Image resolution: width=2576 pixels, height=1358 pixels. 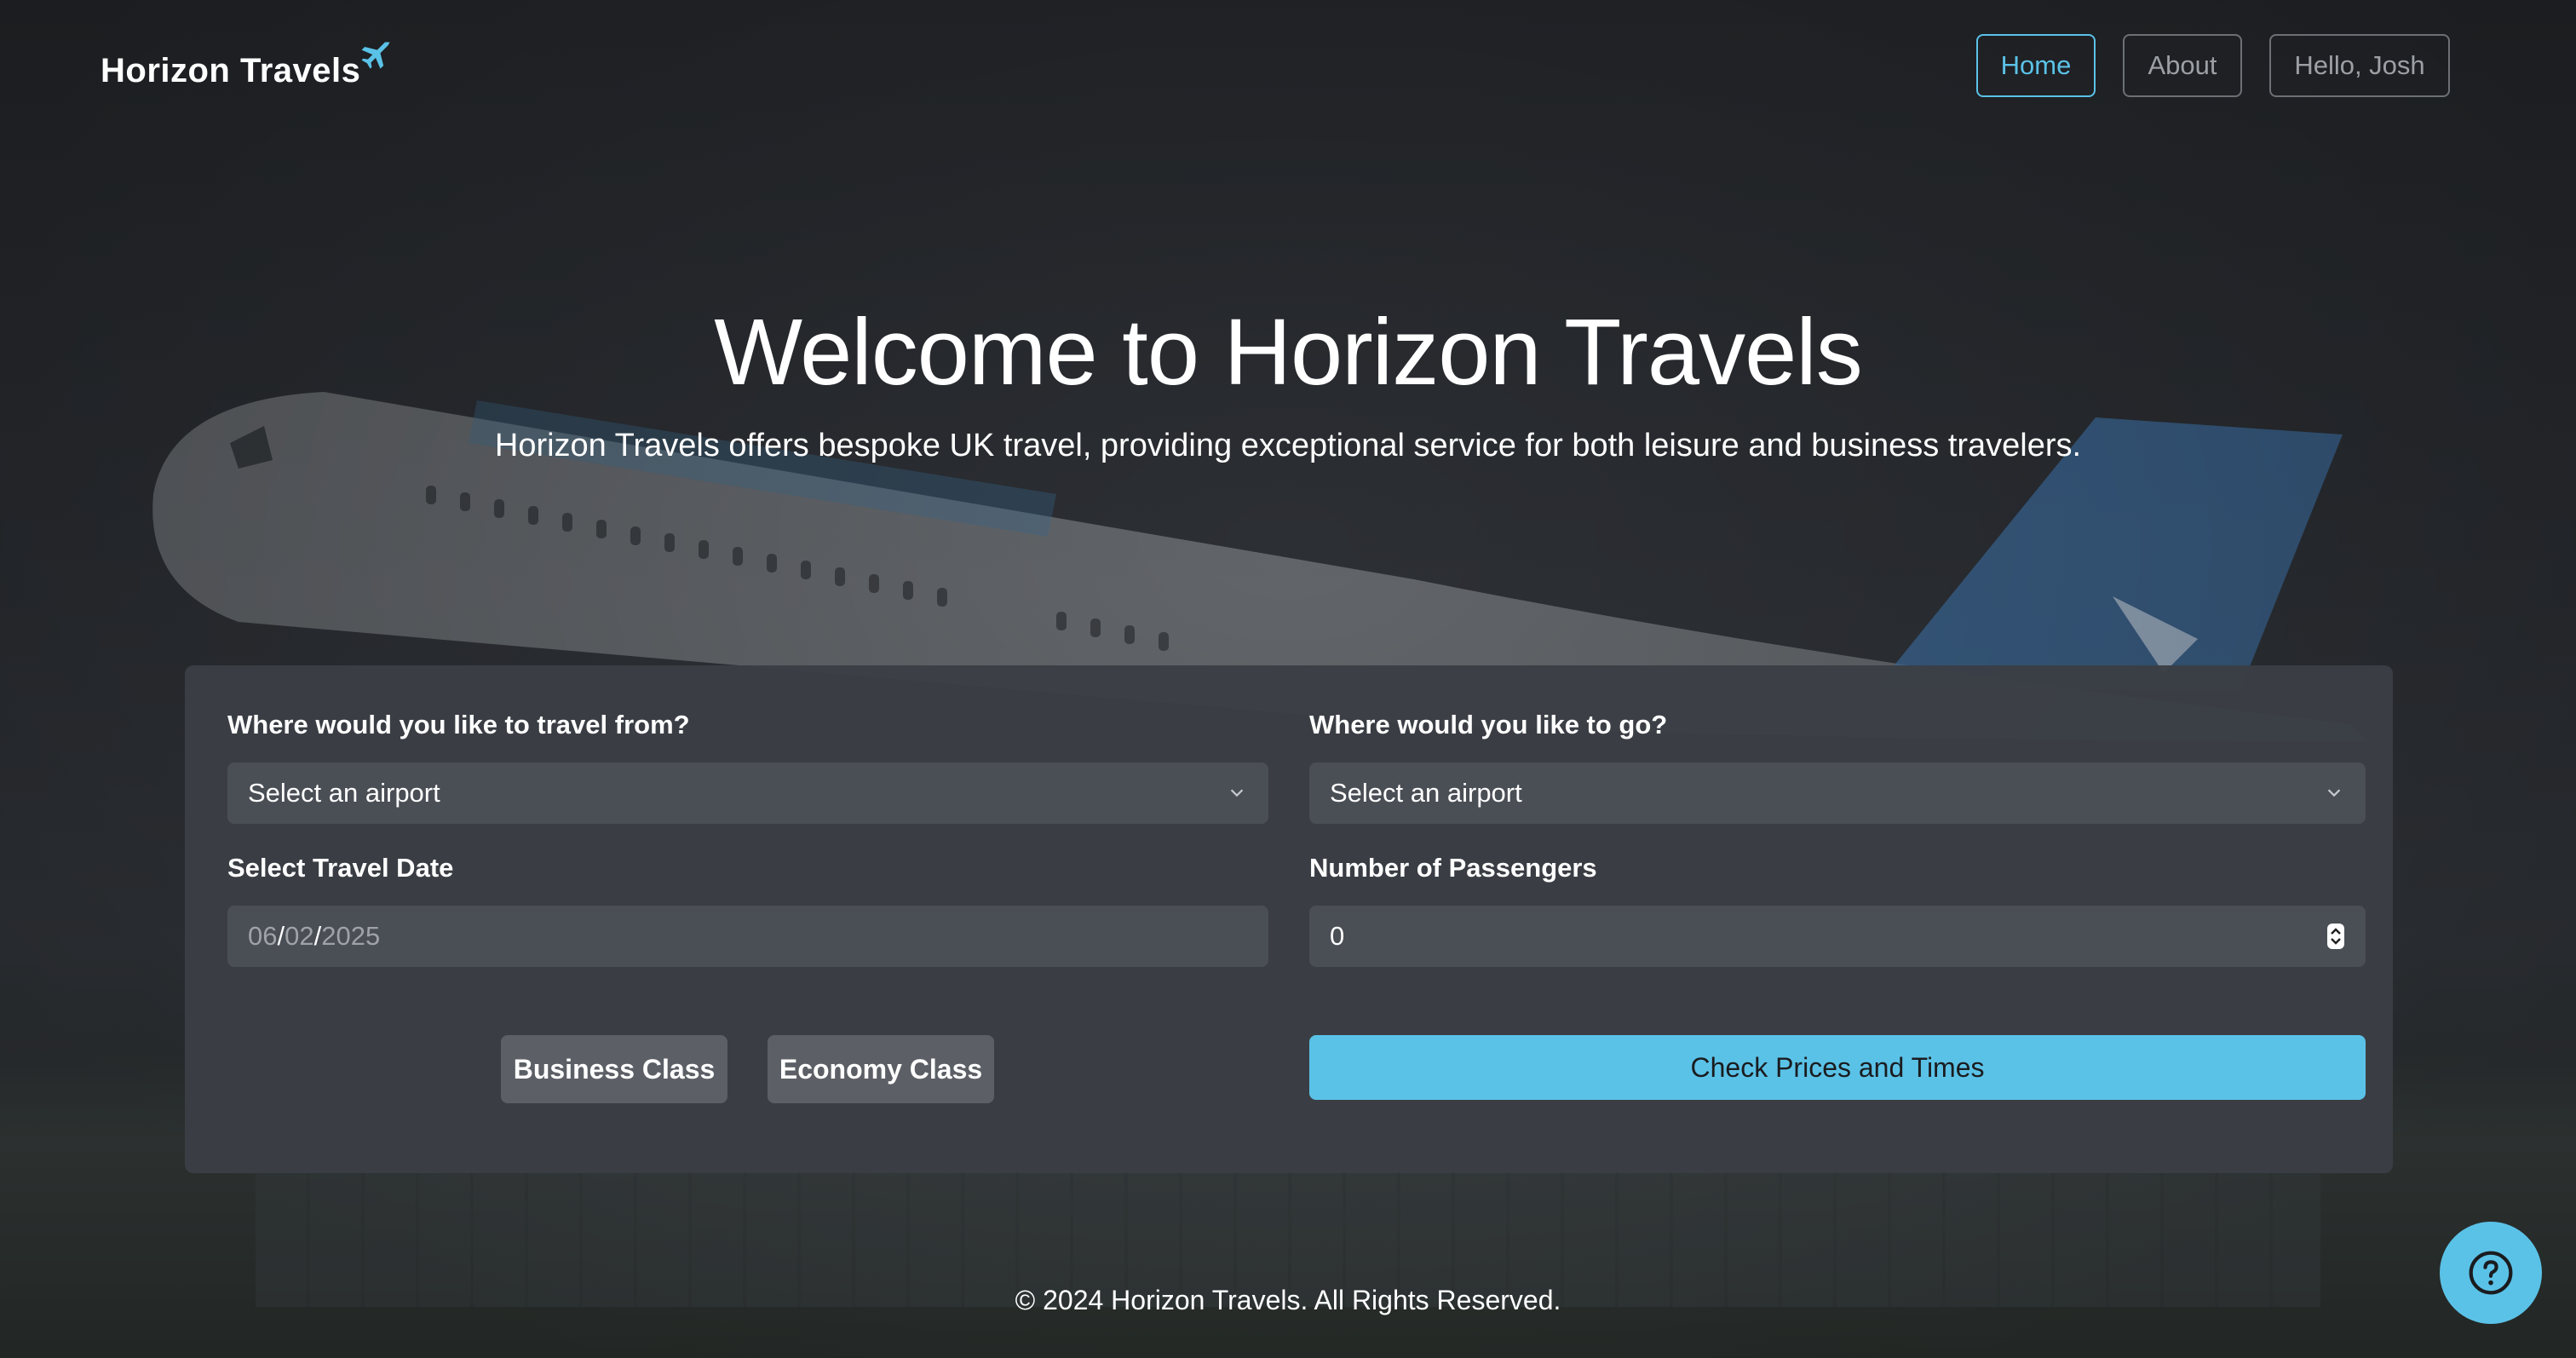 What do you see at coordinates (1288, 68) in the screenshot?
I see `top-navbar: Horizon Travels Home About Hello, Josh` at bounding box center [1288, 68].